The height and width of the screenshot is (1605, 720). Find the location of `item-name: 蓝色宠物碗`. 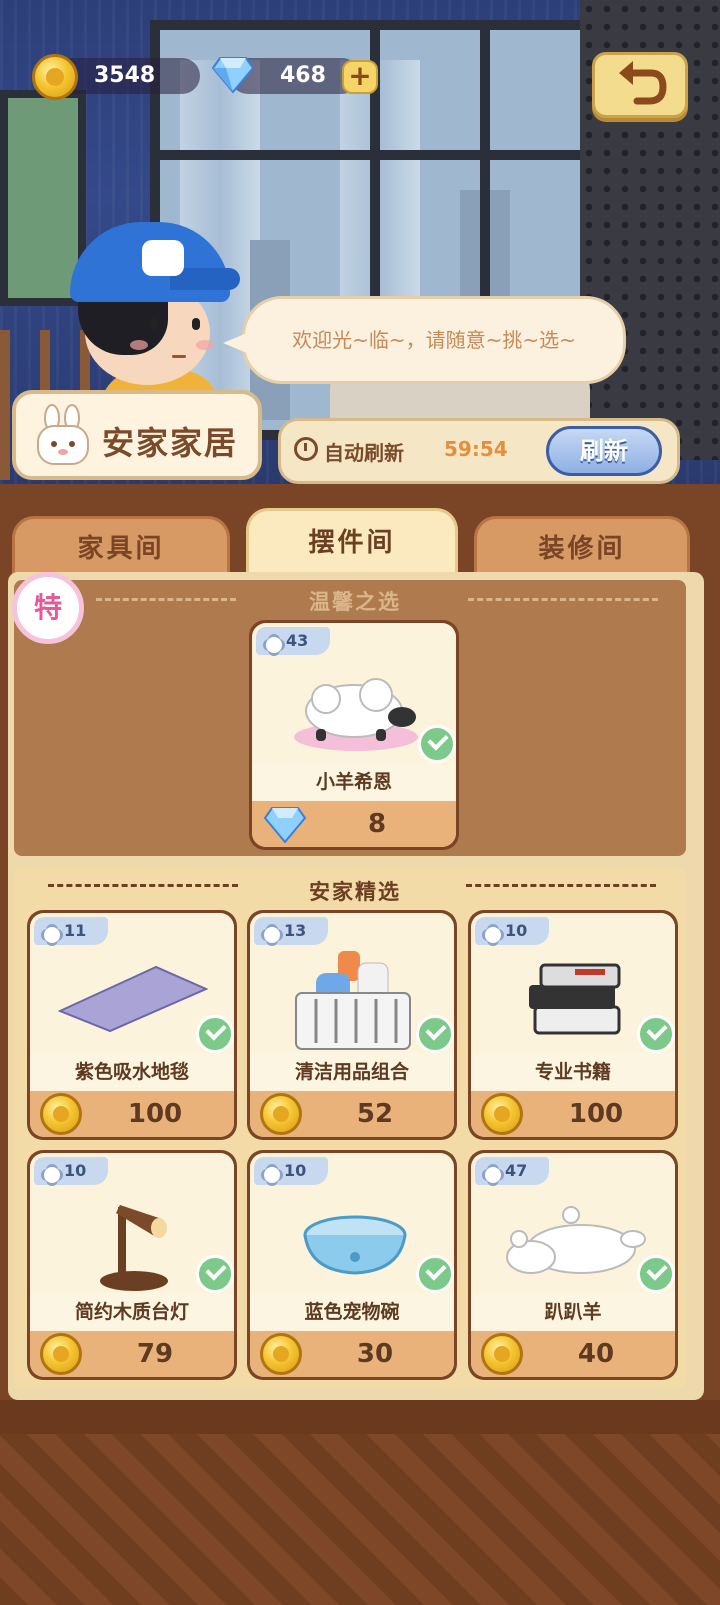

item-name: 蓝色宠物碗 is located at coordinates (352, 1312).